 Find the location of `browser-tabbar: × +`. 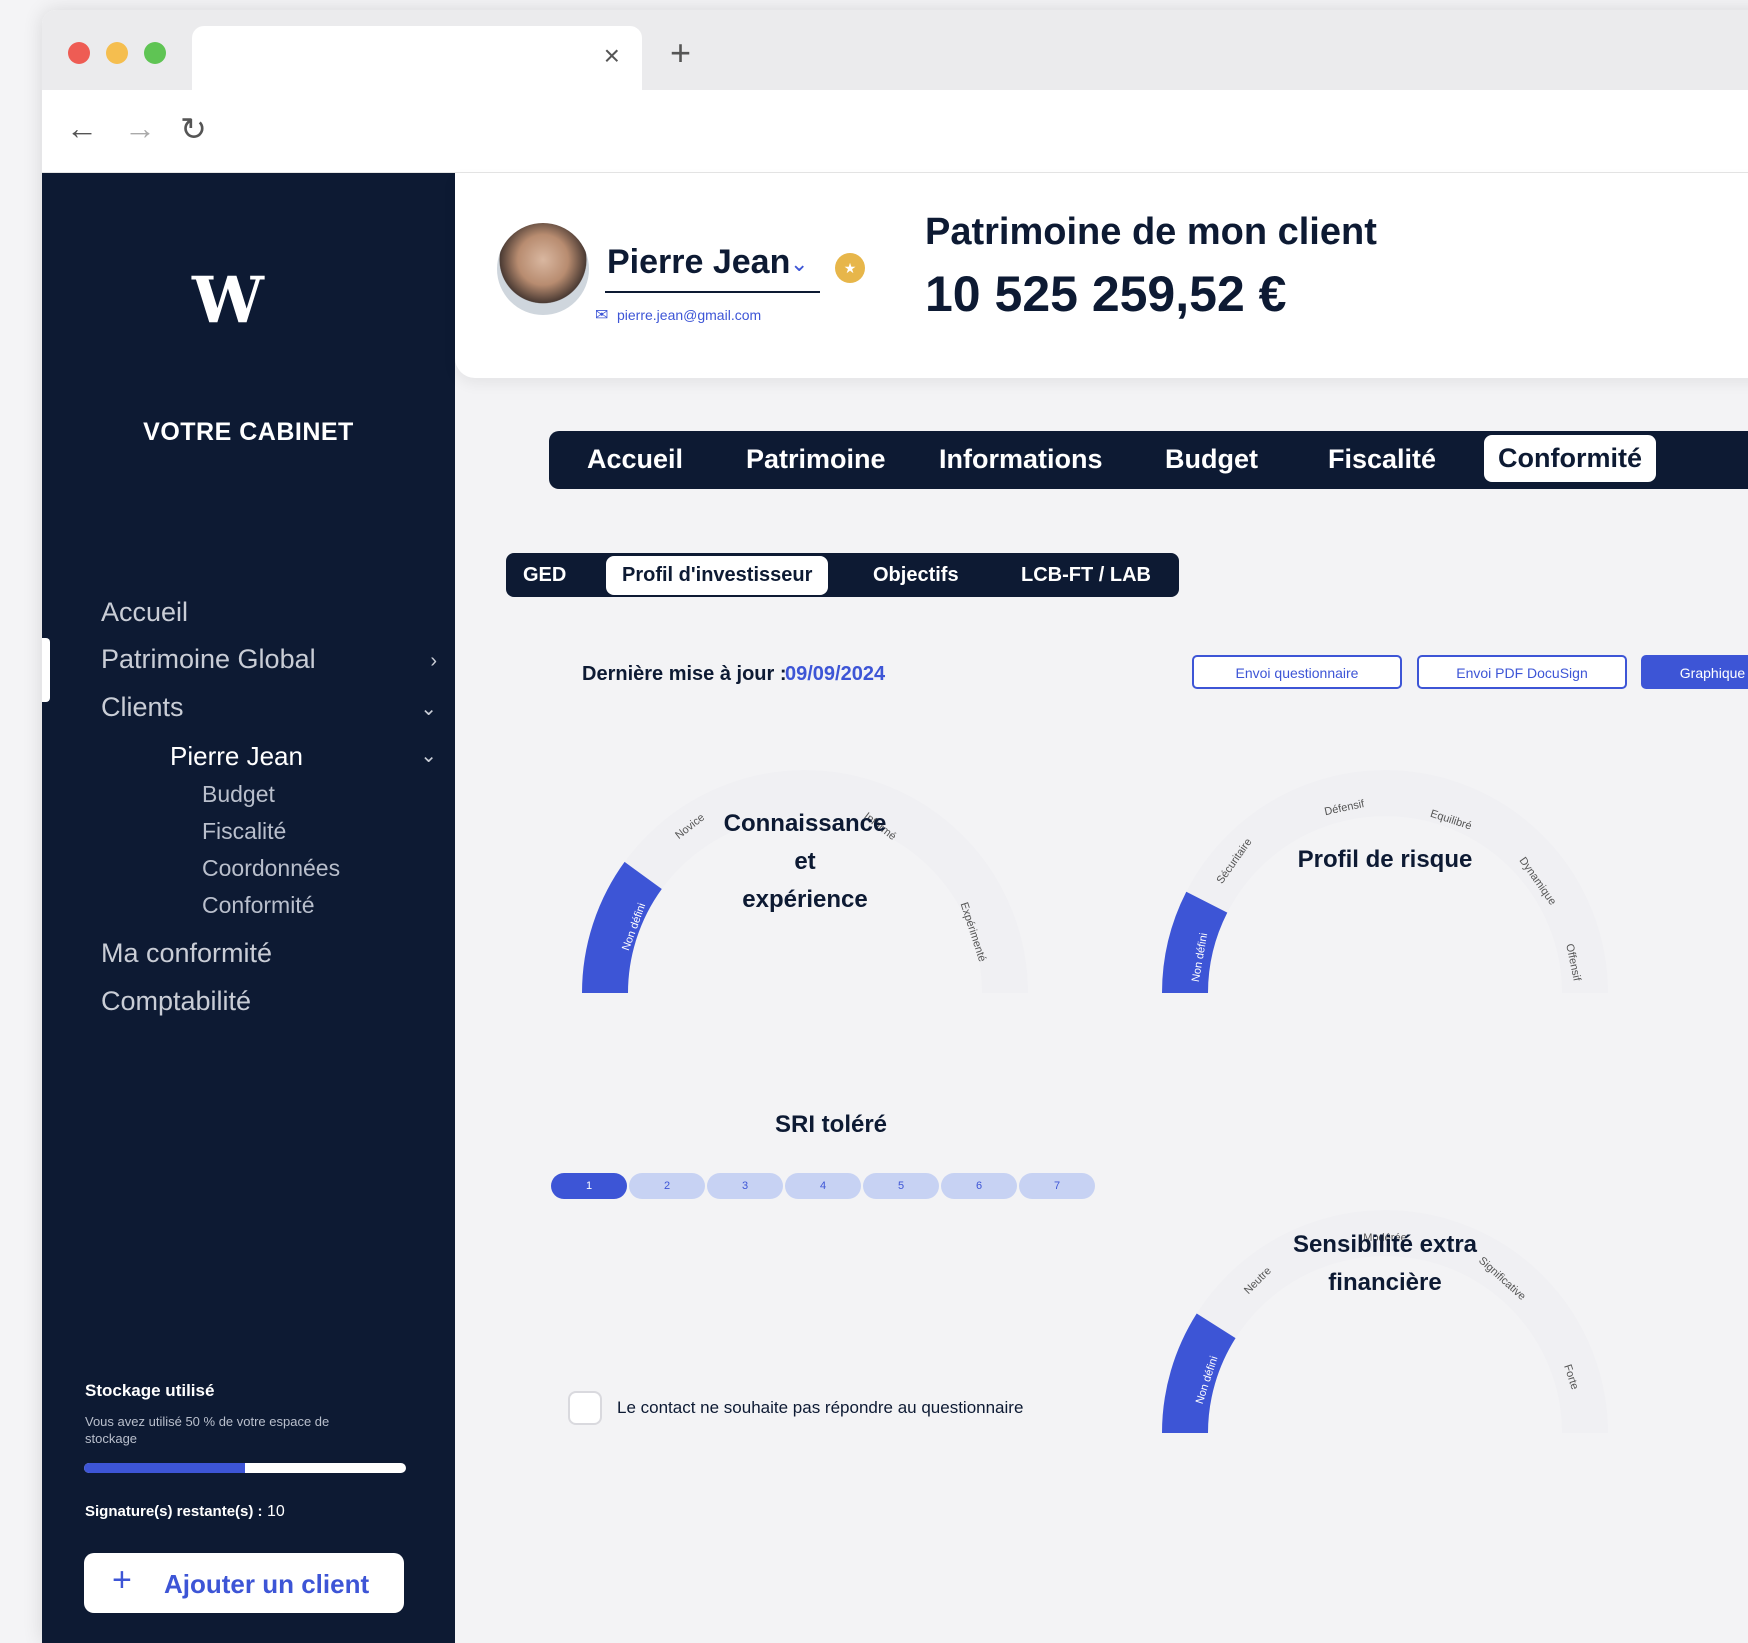

browser-tabbar: × + is located at coordinates (895, 50).